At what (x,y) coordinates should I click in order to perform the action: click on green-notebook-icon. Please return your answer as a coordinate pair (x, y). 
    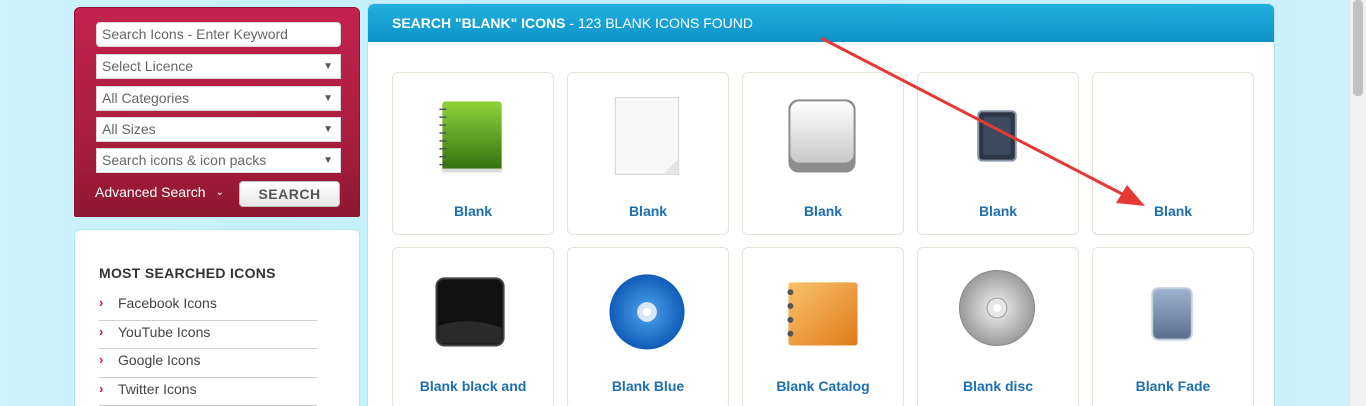
    Looking at the image, I should click on (470, 137).